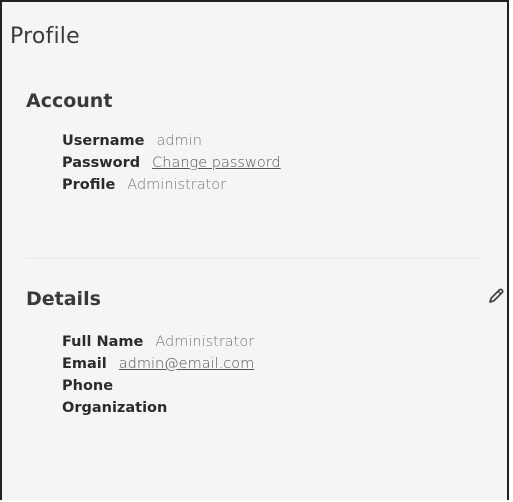 The width and height of the screenshot is (513, 502). What do you see at coordinates (205, 342) in the screenshot?
I see `full-name-value: Administrator` at bounding box center [205, 342].